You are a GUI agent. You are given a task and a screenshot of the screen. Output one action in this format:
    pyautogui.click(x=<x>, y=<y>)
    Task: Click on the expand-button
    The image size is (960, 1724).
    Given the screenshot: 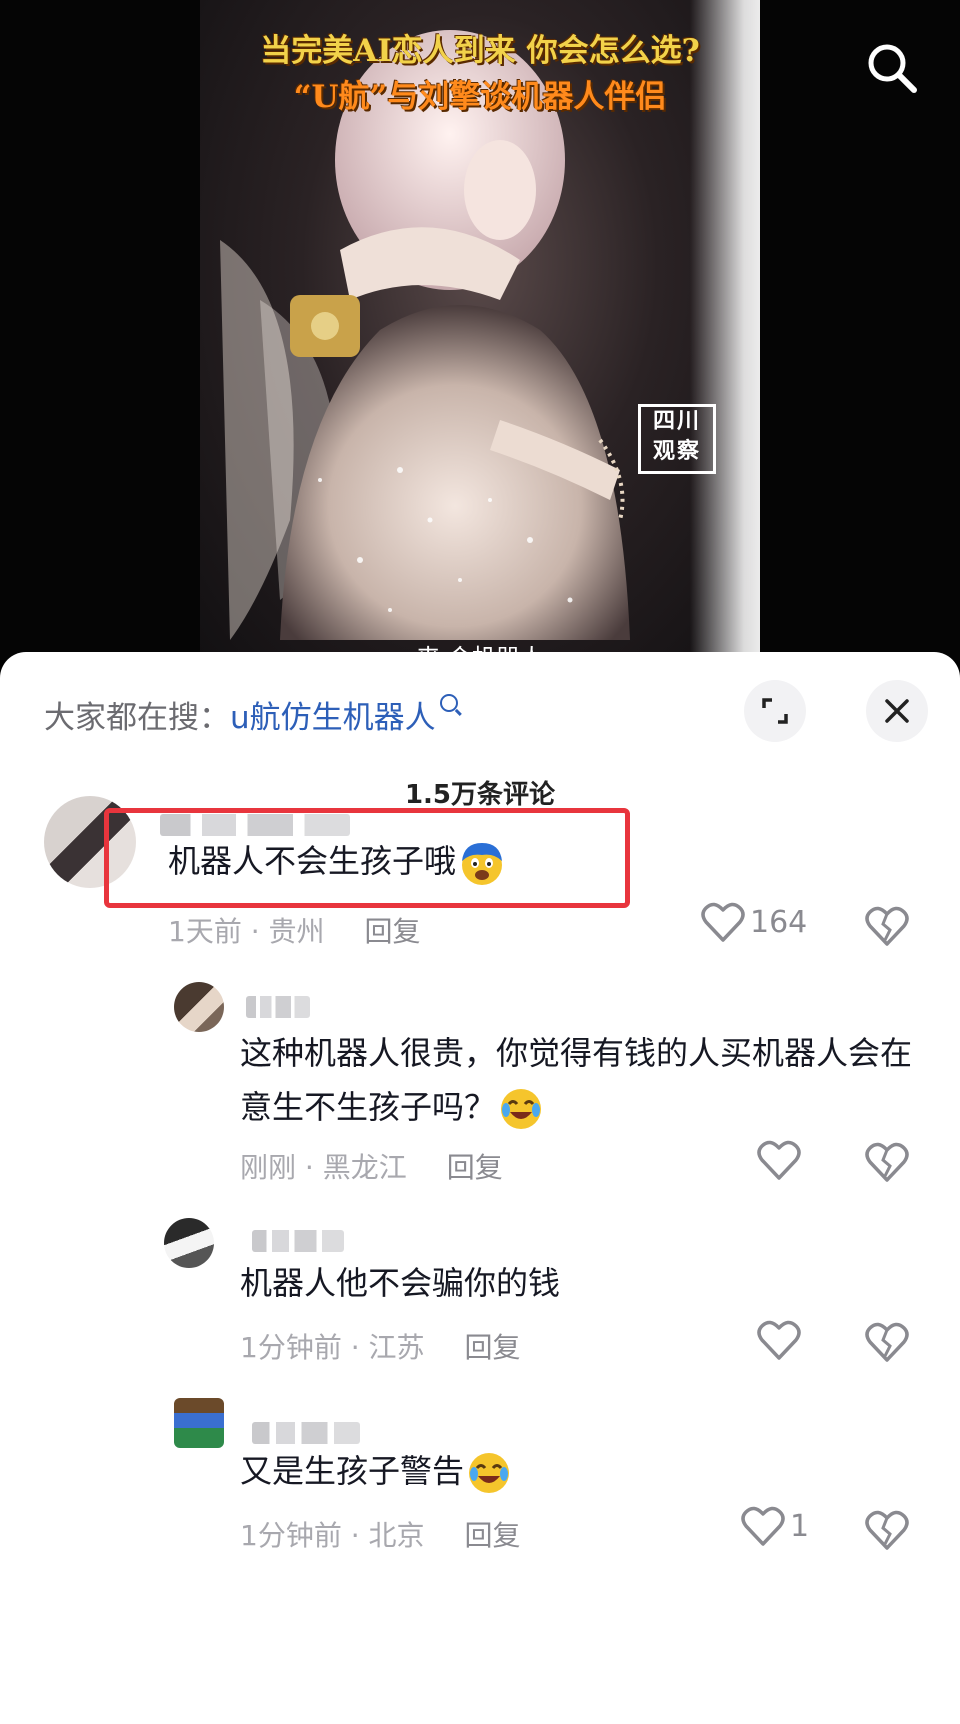 What is the action you would take?
    pyautogui.click(x=775, y=711)
    